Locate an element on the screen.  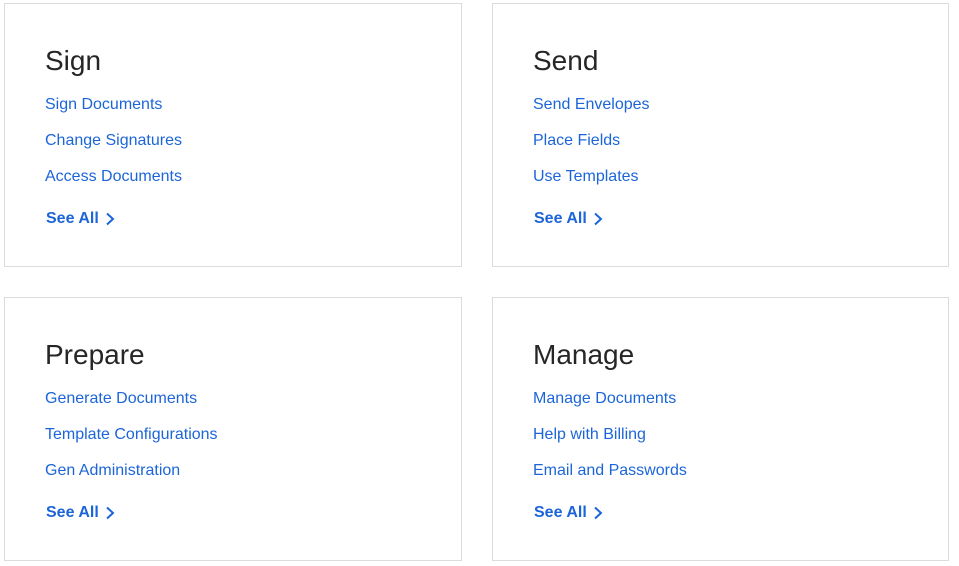
list-item: Change Signatures is located at coordinates (113, 144).